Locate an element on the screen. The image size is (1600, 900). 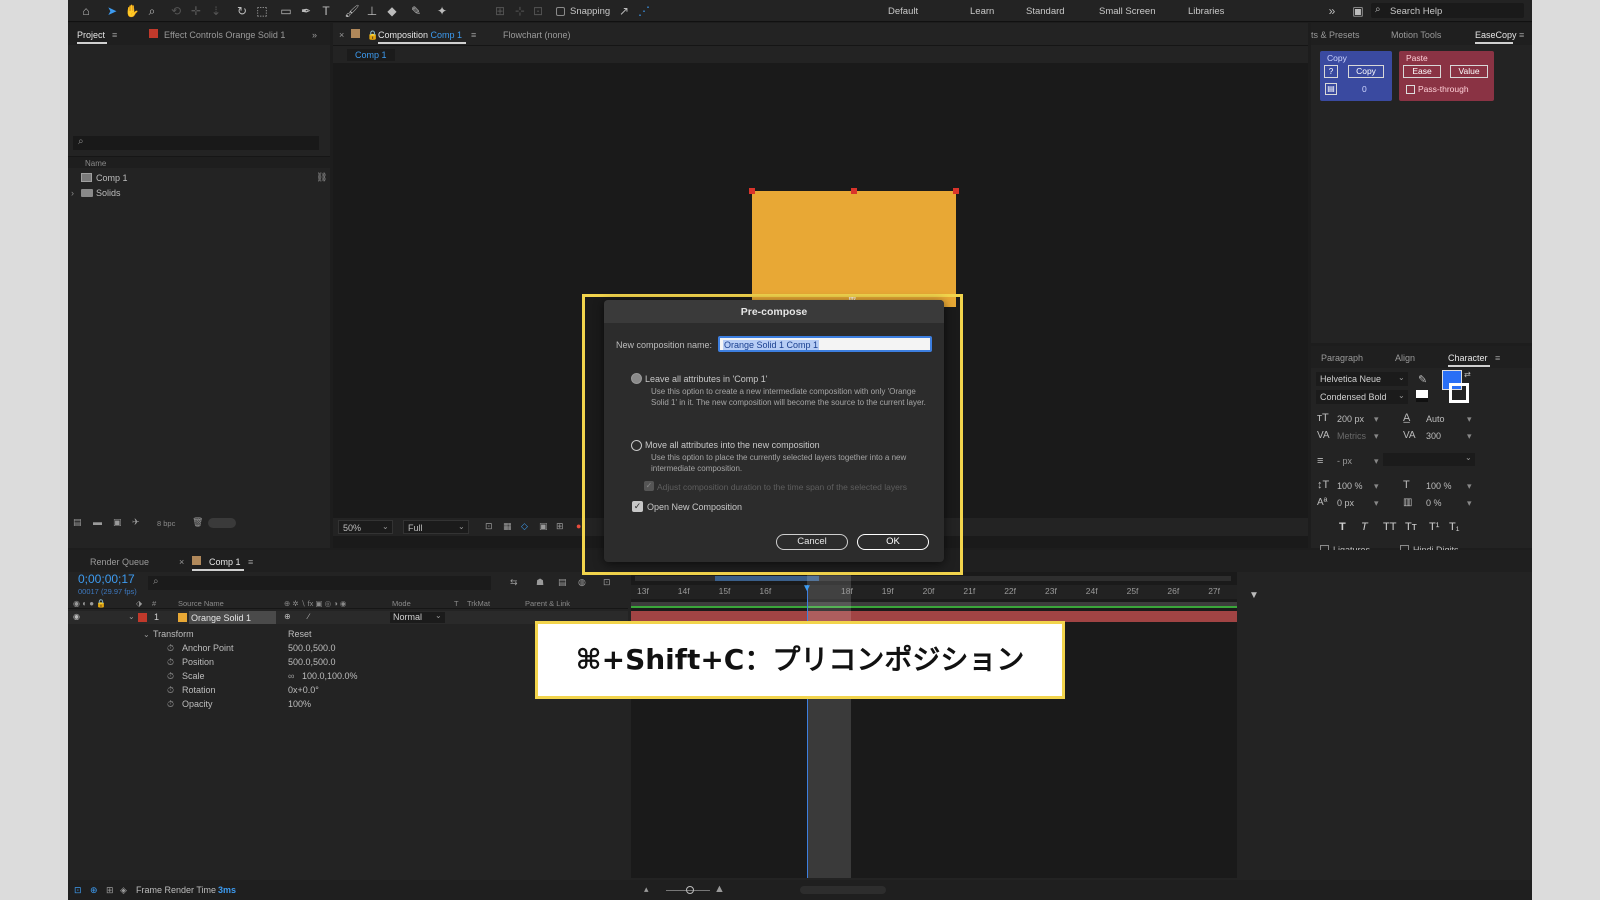
workspace-libraries: Libraries is located at coordinates (1206, 11).